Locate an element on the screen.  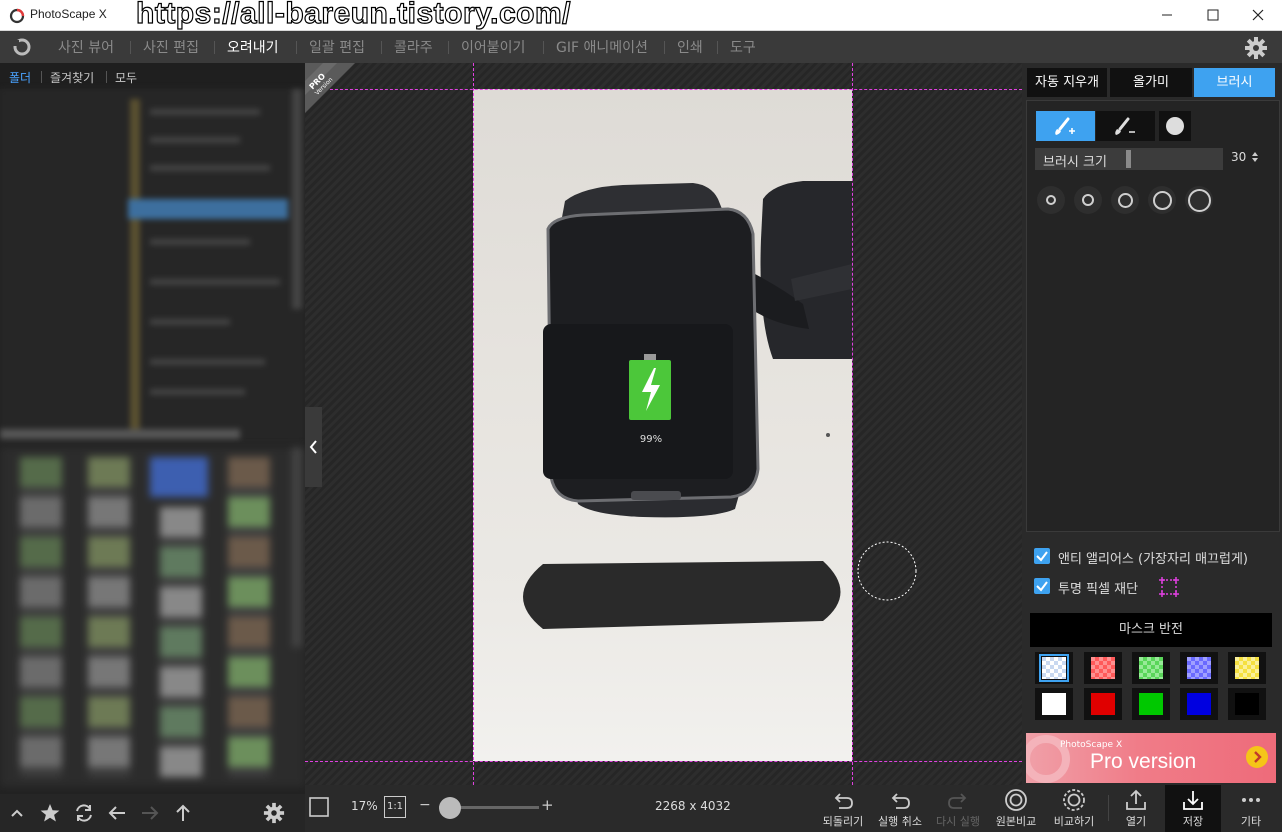
blue-color-icon is located at coordinates (1199, 704).